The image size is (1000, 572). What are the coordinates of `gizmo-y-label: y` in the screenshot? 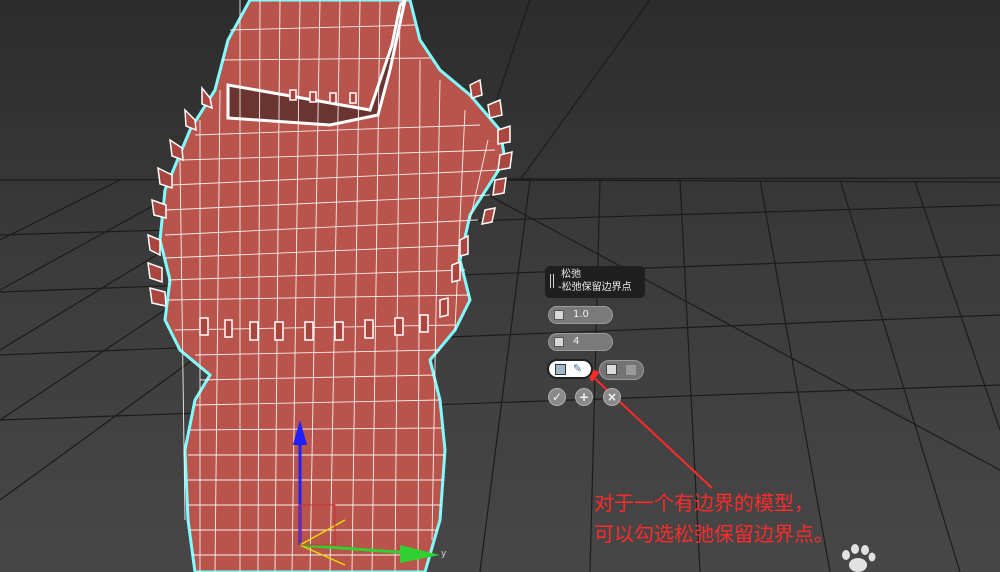 It's located at (444, 554).